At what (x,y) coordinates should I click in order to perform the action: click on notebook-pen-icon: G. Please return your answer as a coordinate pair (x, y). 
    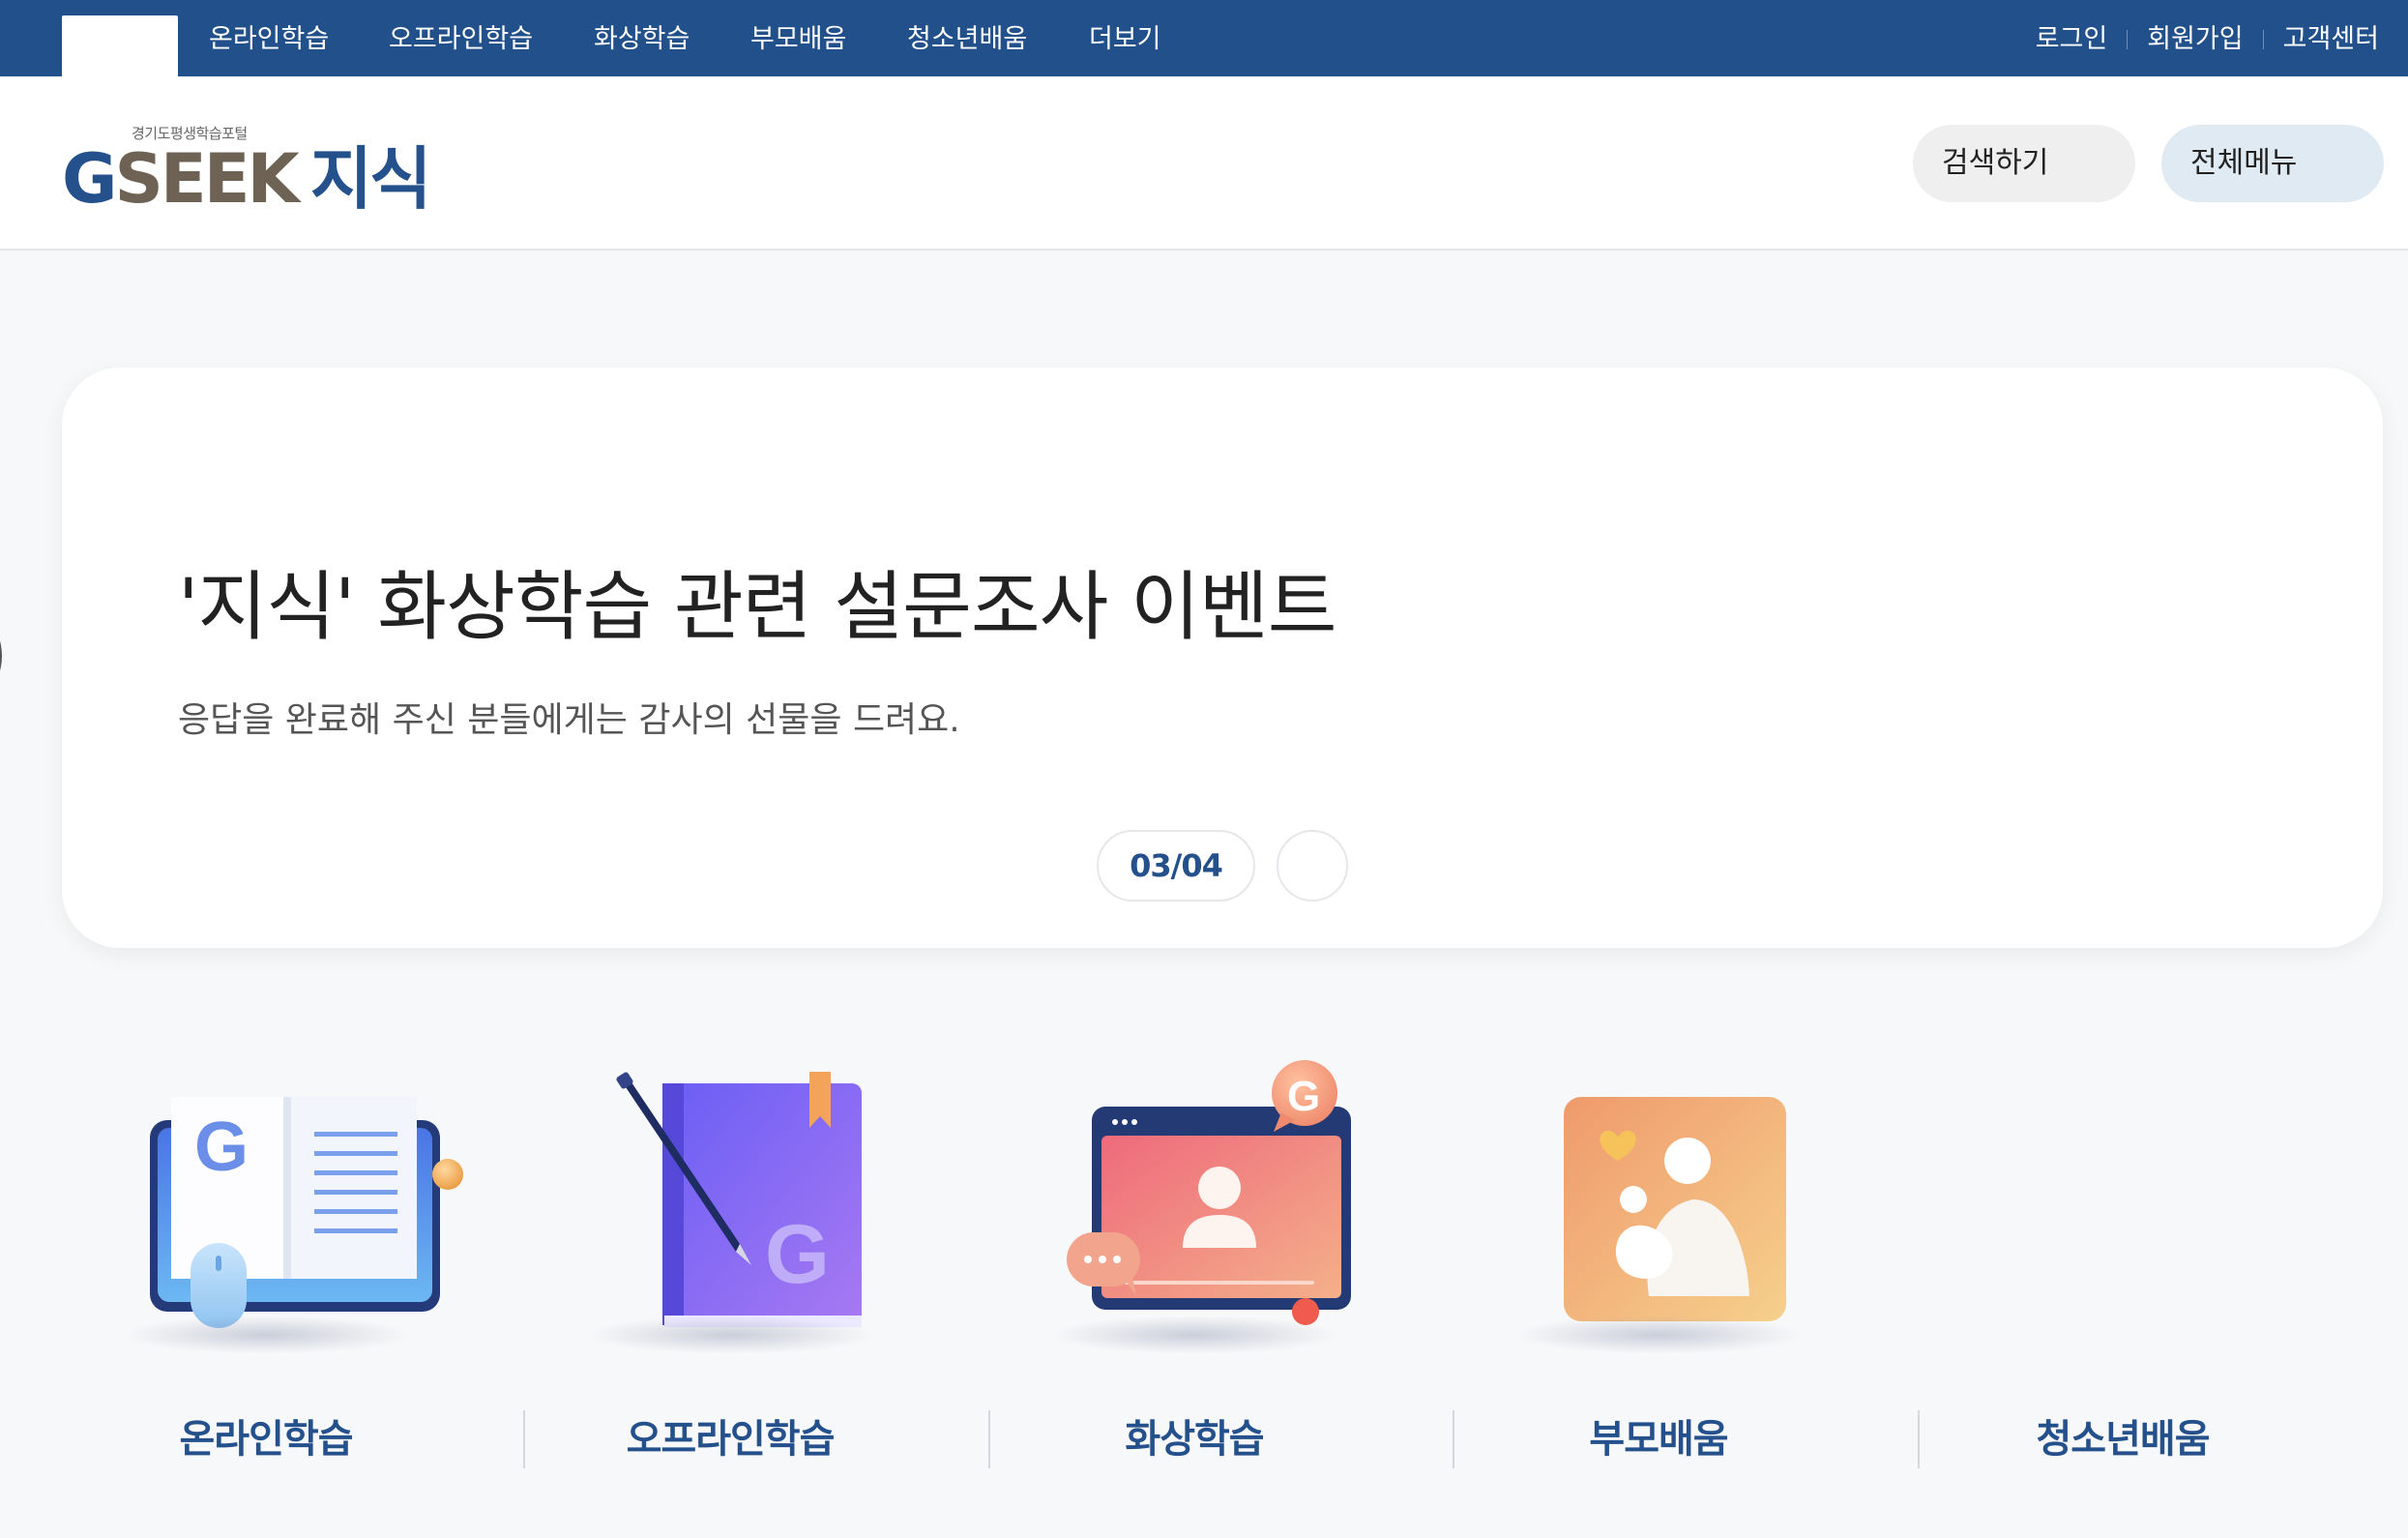
    Looking at the image, I should click on (730, 1218).